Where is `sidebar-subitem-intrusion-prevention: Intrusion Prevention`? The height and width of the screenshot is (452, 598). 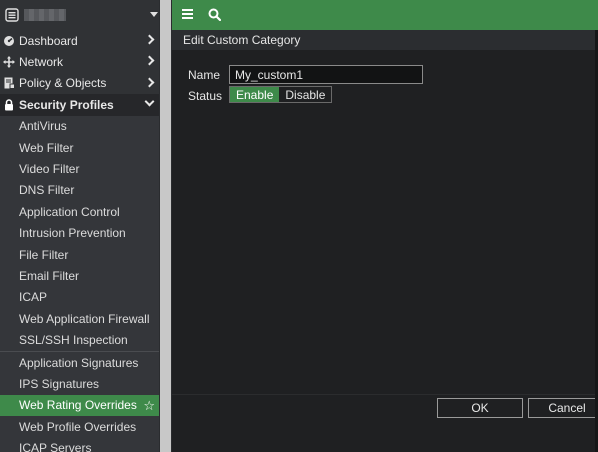 sidebar-subitem-intrusion-prevention: Intrusion Prevention is located at coordinates (79, 233).